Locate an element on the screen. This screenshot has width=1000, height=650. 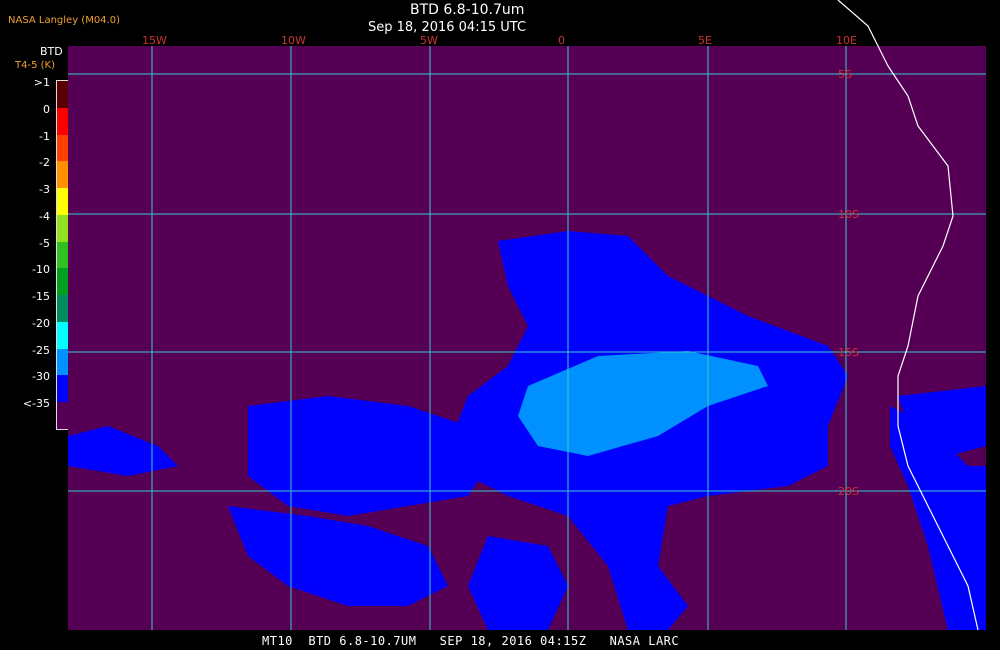
longitude-label: 5E is located at coordinates (705, 40).